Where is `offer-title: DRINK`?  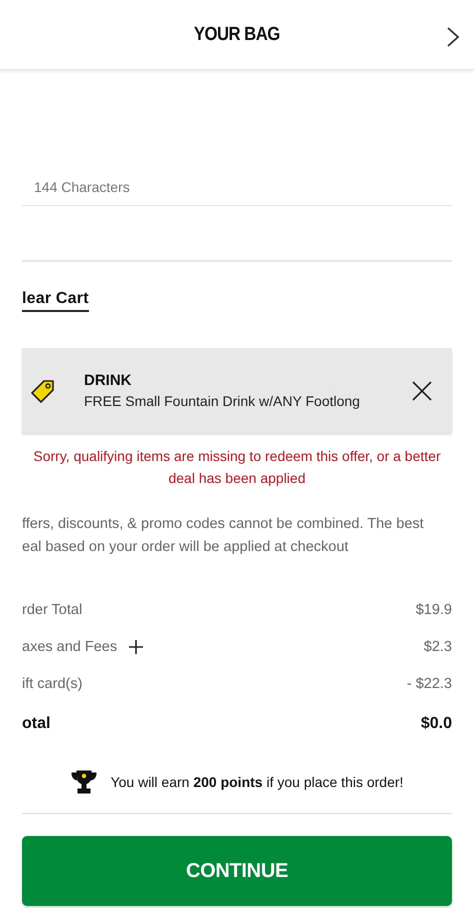 offer-title: DRINK is located at coordinates (108, 380).